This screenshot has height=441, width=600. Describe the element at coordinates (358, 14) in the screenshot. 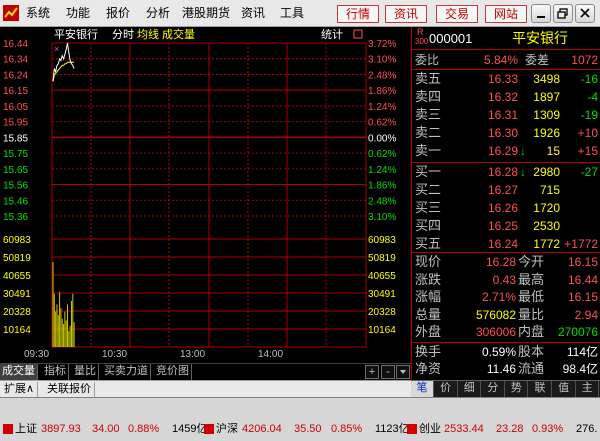

I see `market-button: 行情` at that location.